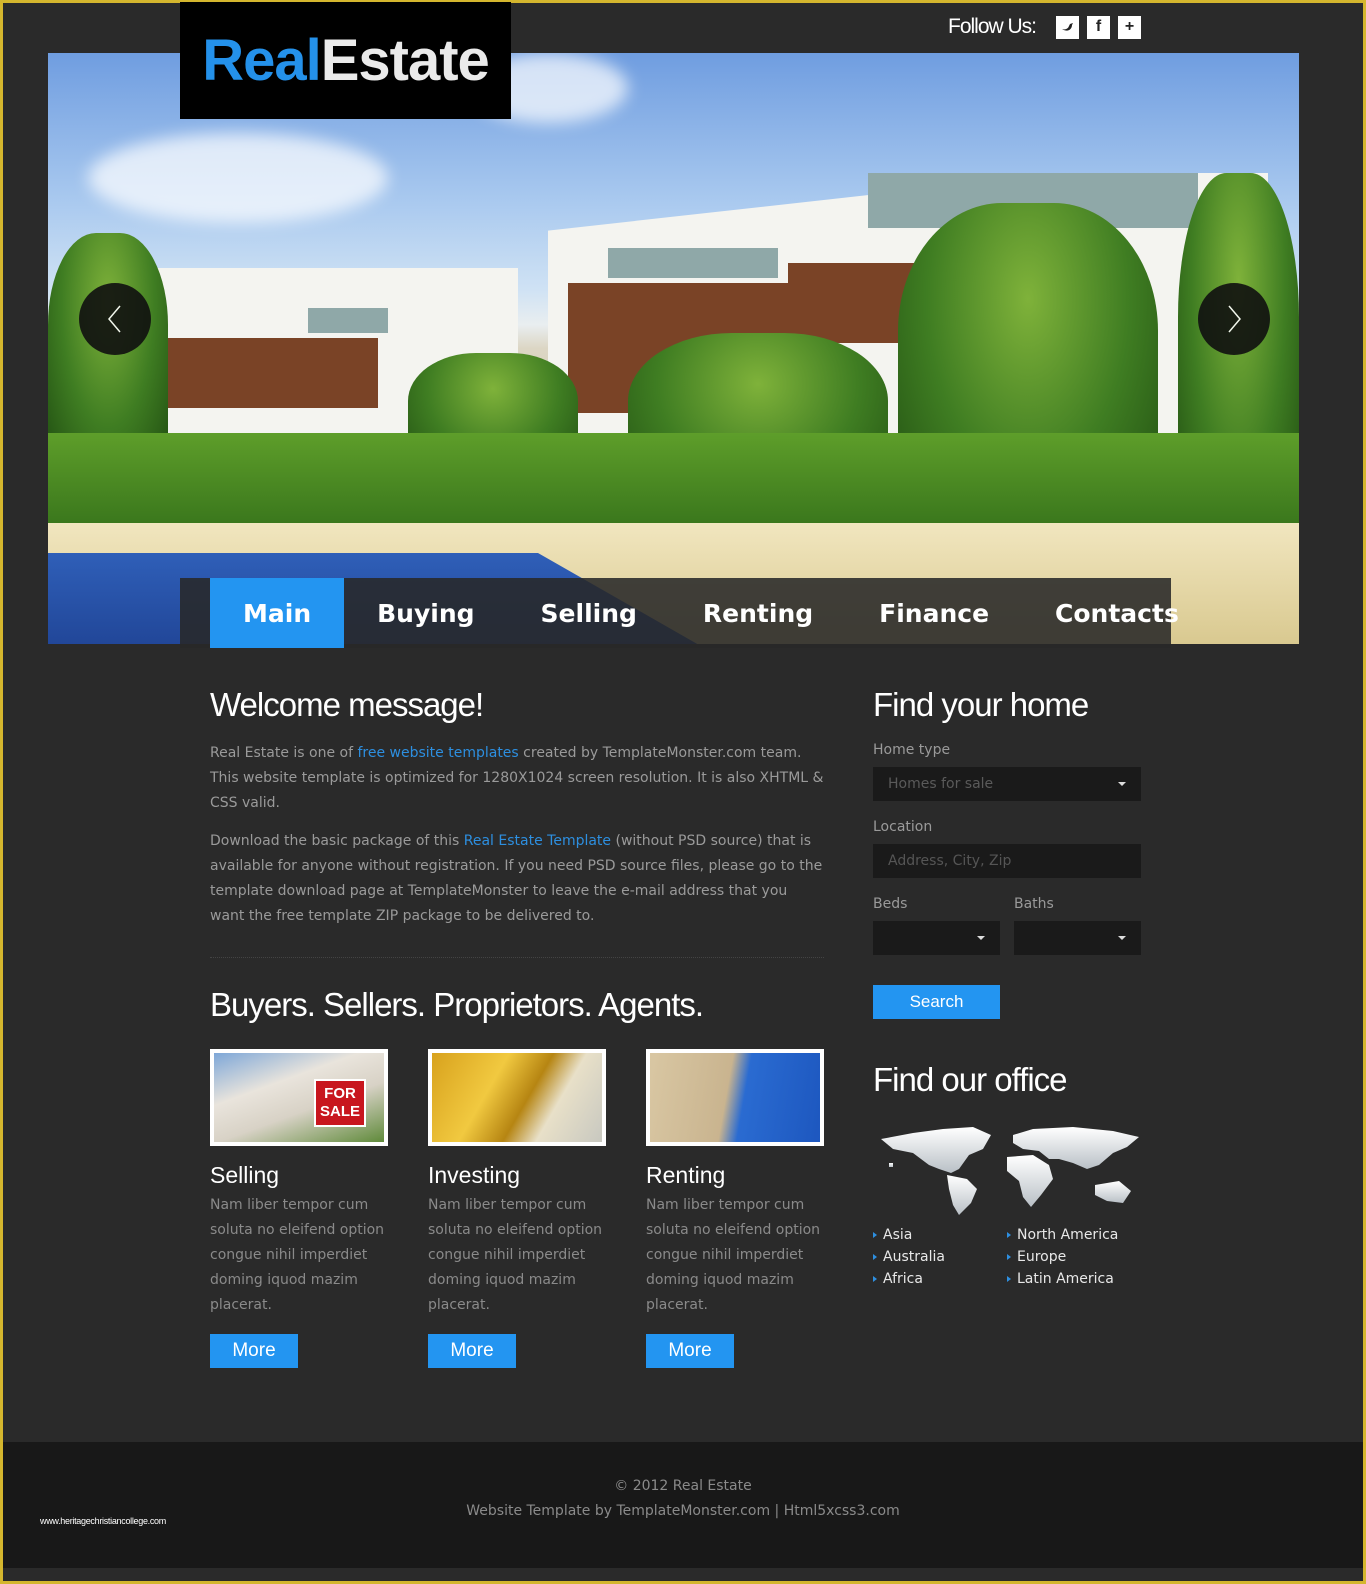  I want to click on beds-select, so click(936, 938).